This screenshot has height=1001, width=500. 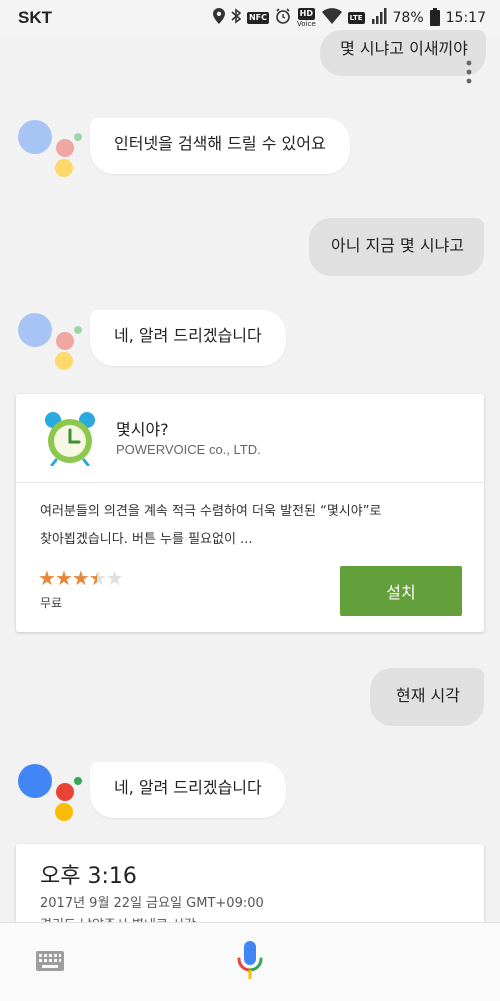 I want to click on user-message-text: 현재 시각, so click(x=428, y=695).